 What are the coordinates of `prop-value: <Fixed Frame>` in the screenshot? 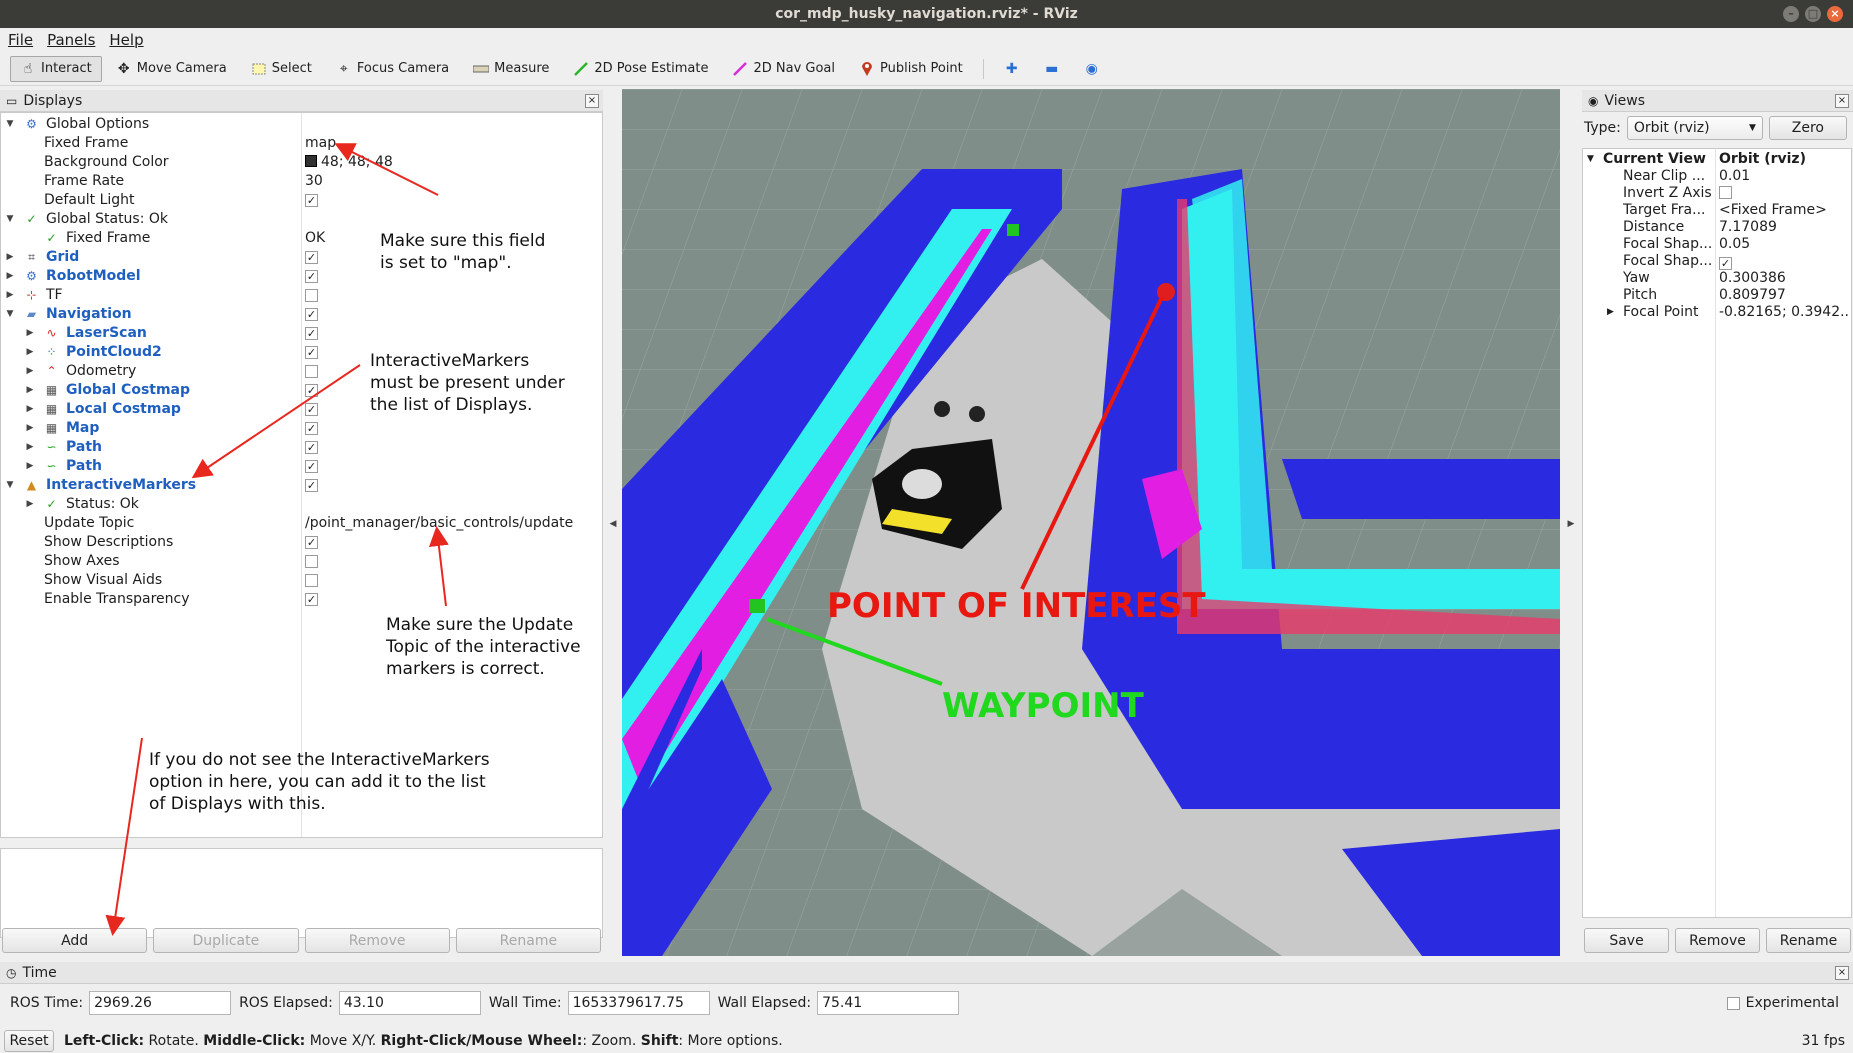 It's located at (1784, 210).